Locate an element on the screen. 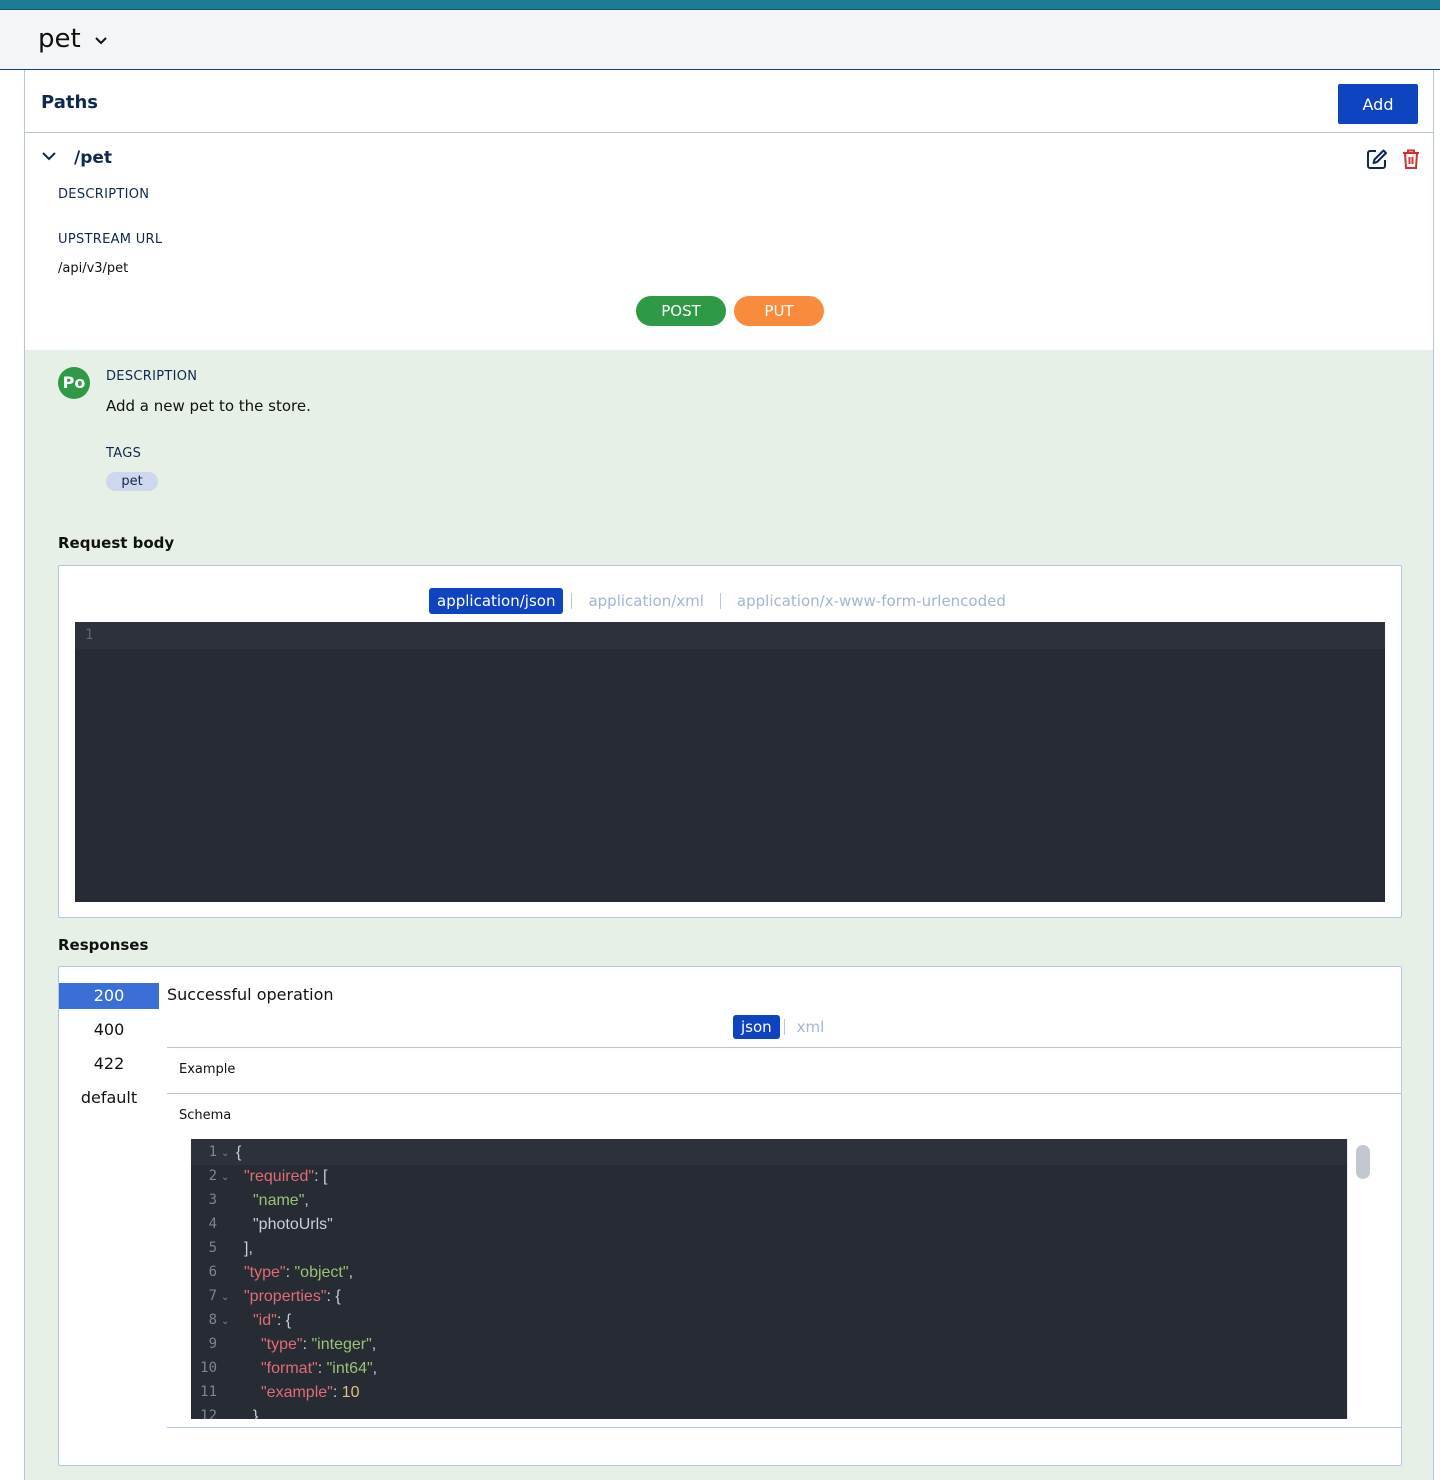 This screenshot has height=1480, width=1440. operation-tags-label: TAGS is located at coordinates (124, 453).